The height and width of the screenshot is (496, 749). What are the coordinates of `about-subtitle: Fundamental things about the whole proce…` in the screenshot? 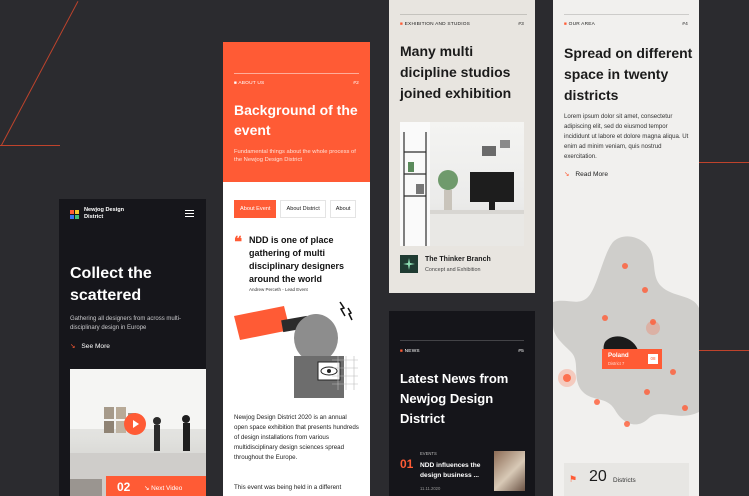 It's located at (295, 156).